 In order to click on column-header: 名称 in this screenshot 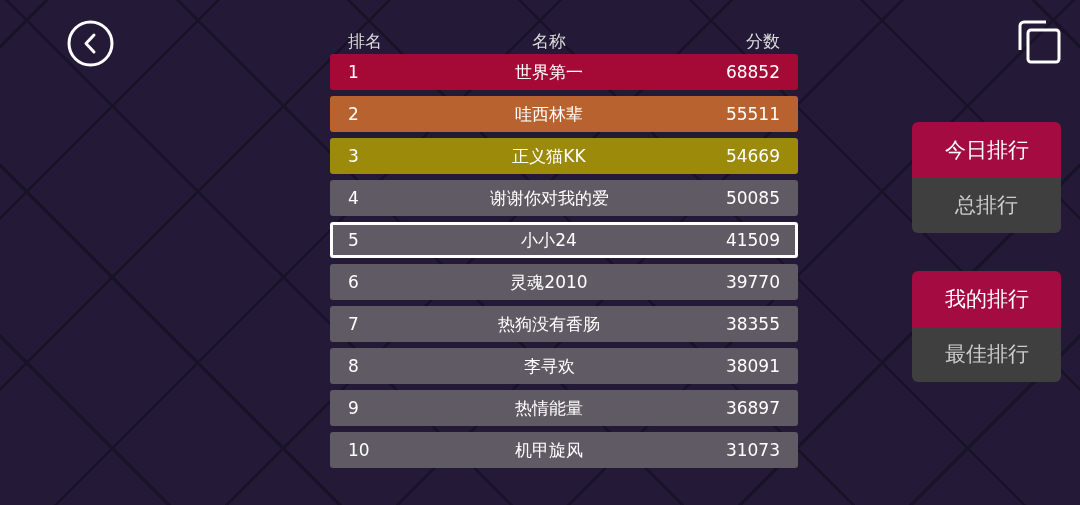, I will do `click(549, 41)`.